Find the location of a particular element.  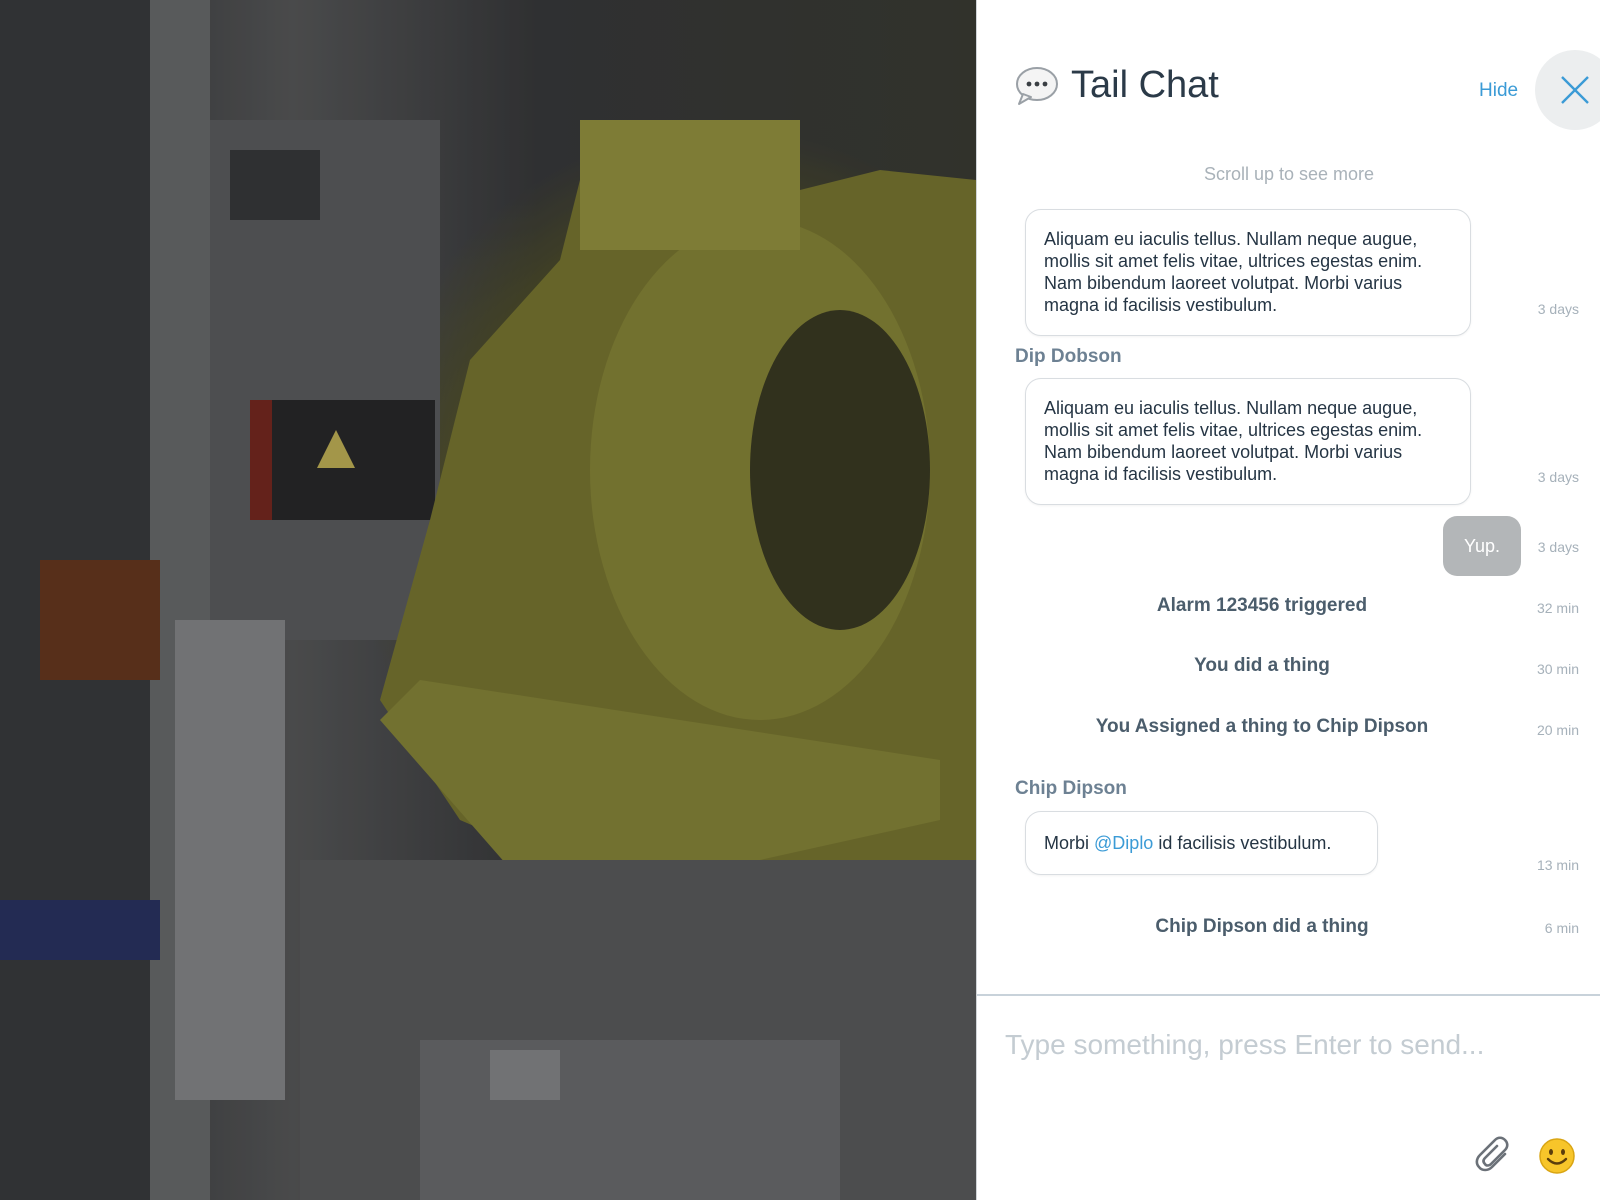

event-timestamp: 30 min is located at coordinates (1557, 669).